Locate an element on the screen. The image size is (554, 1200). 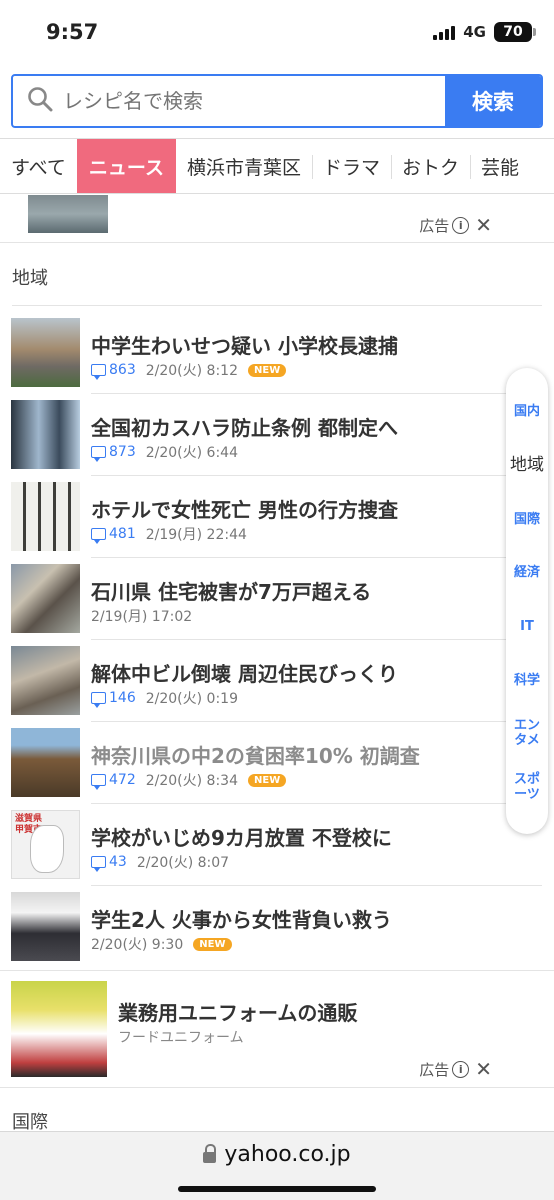
tab-local-area: 横浜市青葉区 is located at coordinates (244, 166).